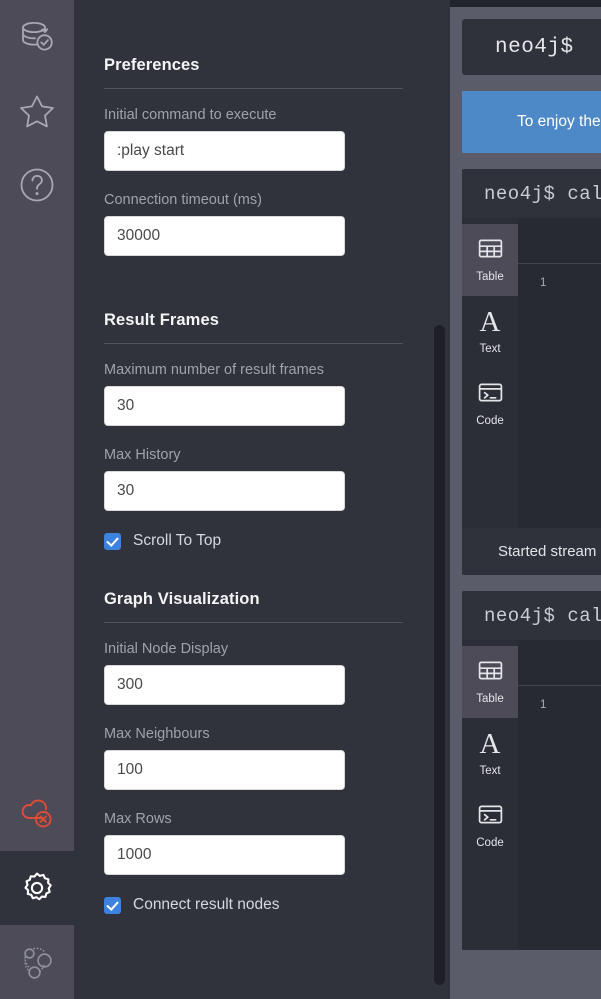  I want to click on drawer-scrollbar, so click(441, 499).